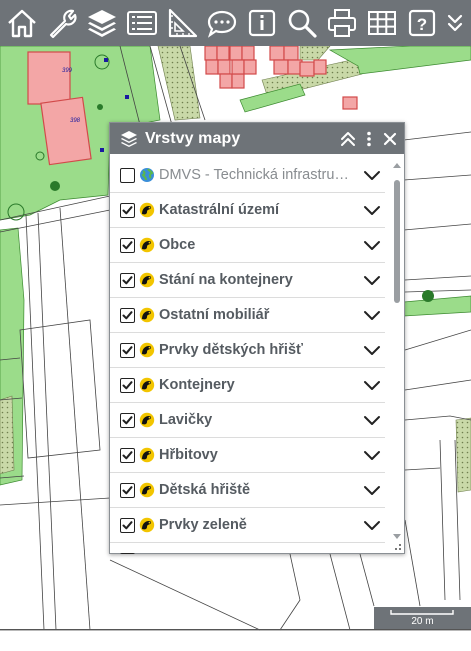  I want to click on toolbar: ?, so click(235, 23).